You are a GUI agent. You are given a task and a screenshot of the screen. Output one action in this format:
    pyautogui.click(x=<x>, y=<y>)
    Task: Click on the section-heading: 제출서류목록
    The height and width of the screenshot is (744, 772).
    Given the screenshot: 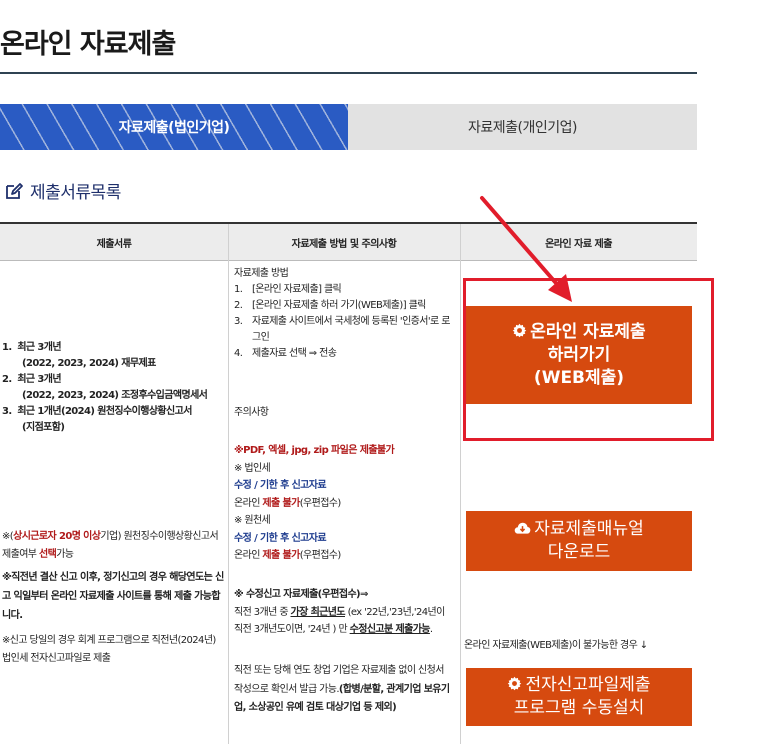 What is the action you would take?
    pyautogui.click(x=62, y=190)
    